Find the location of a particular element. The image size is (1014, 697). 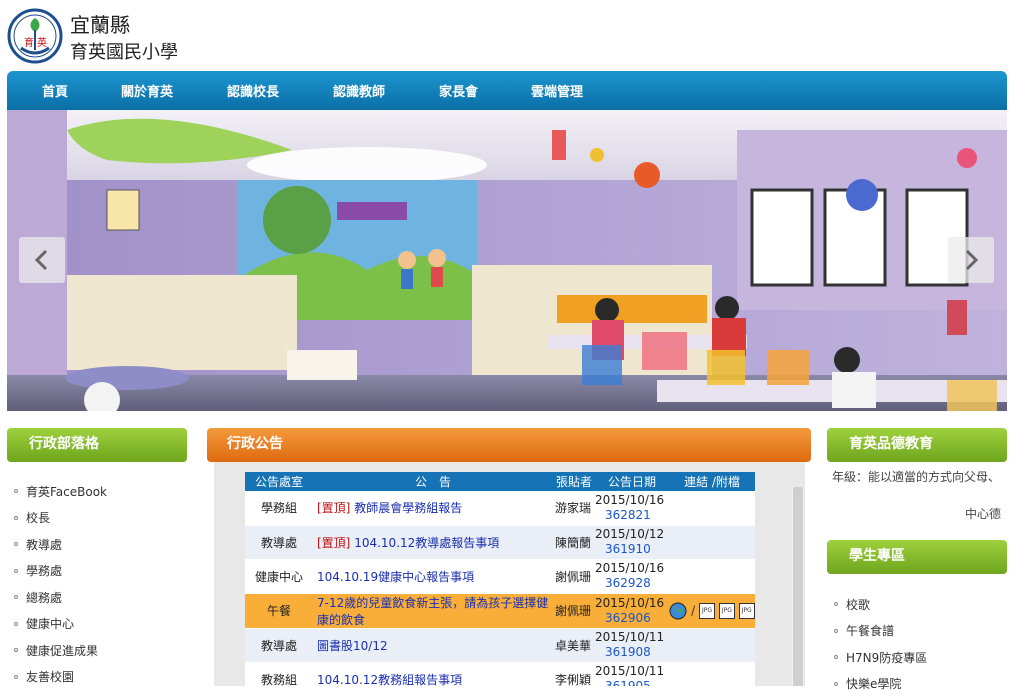

list-item: H7N9防疫專區 is located at coordinates (880, 657).